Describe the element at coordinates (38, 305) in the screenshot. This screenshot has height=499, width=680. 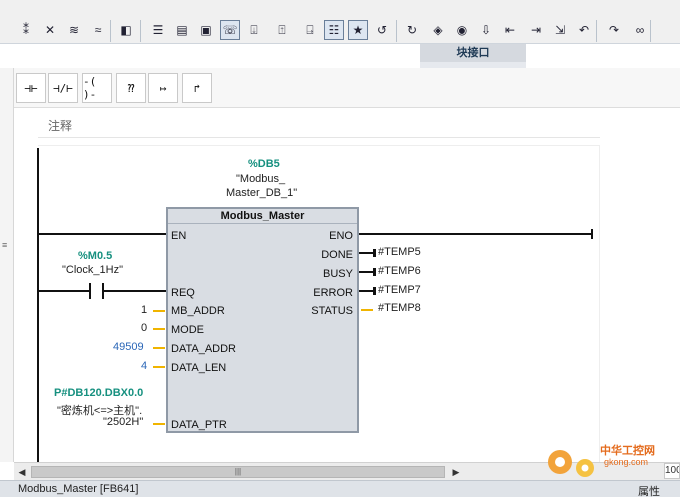
I see `power-rail` at that location.